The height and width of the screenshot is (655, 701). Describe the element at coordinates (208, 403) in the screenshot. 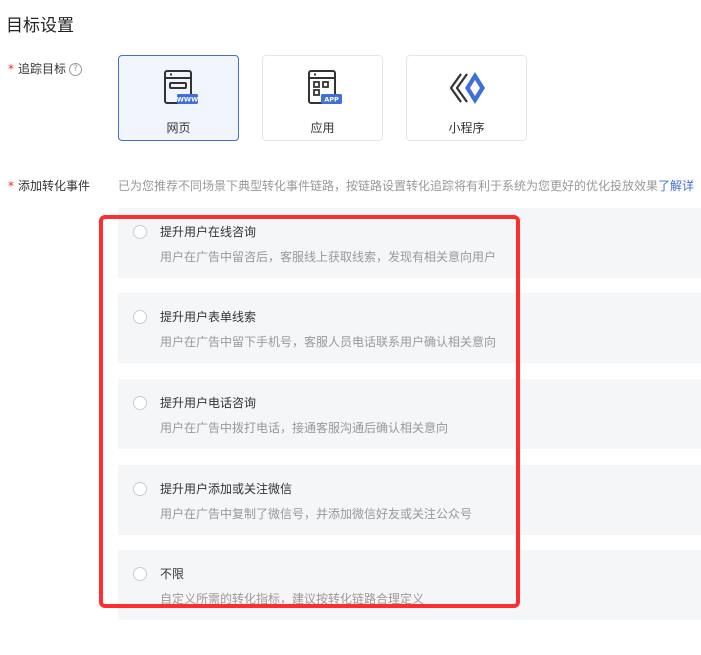

I see `option-title: 提升用户电话咨询` at that location.